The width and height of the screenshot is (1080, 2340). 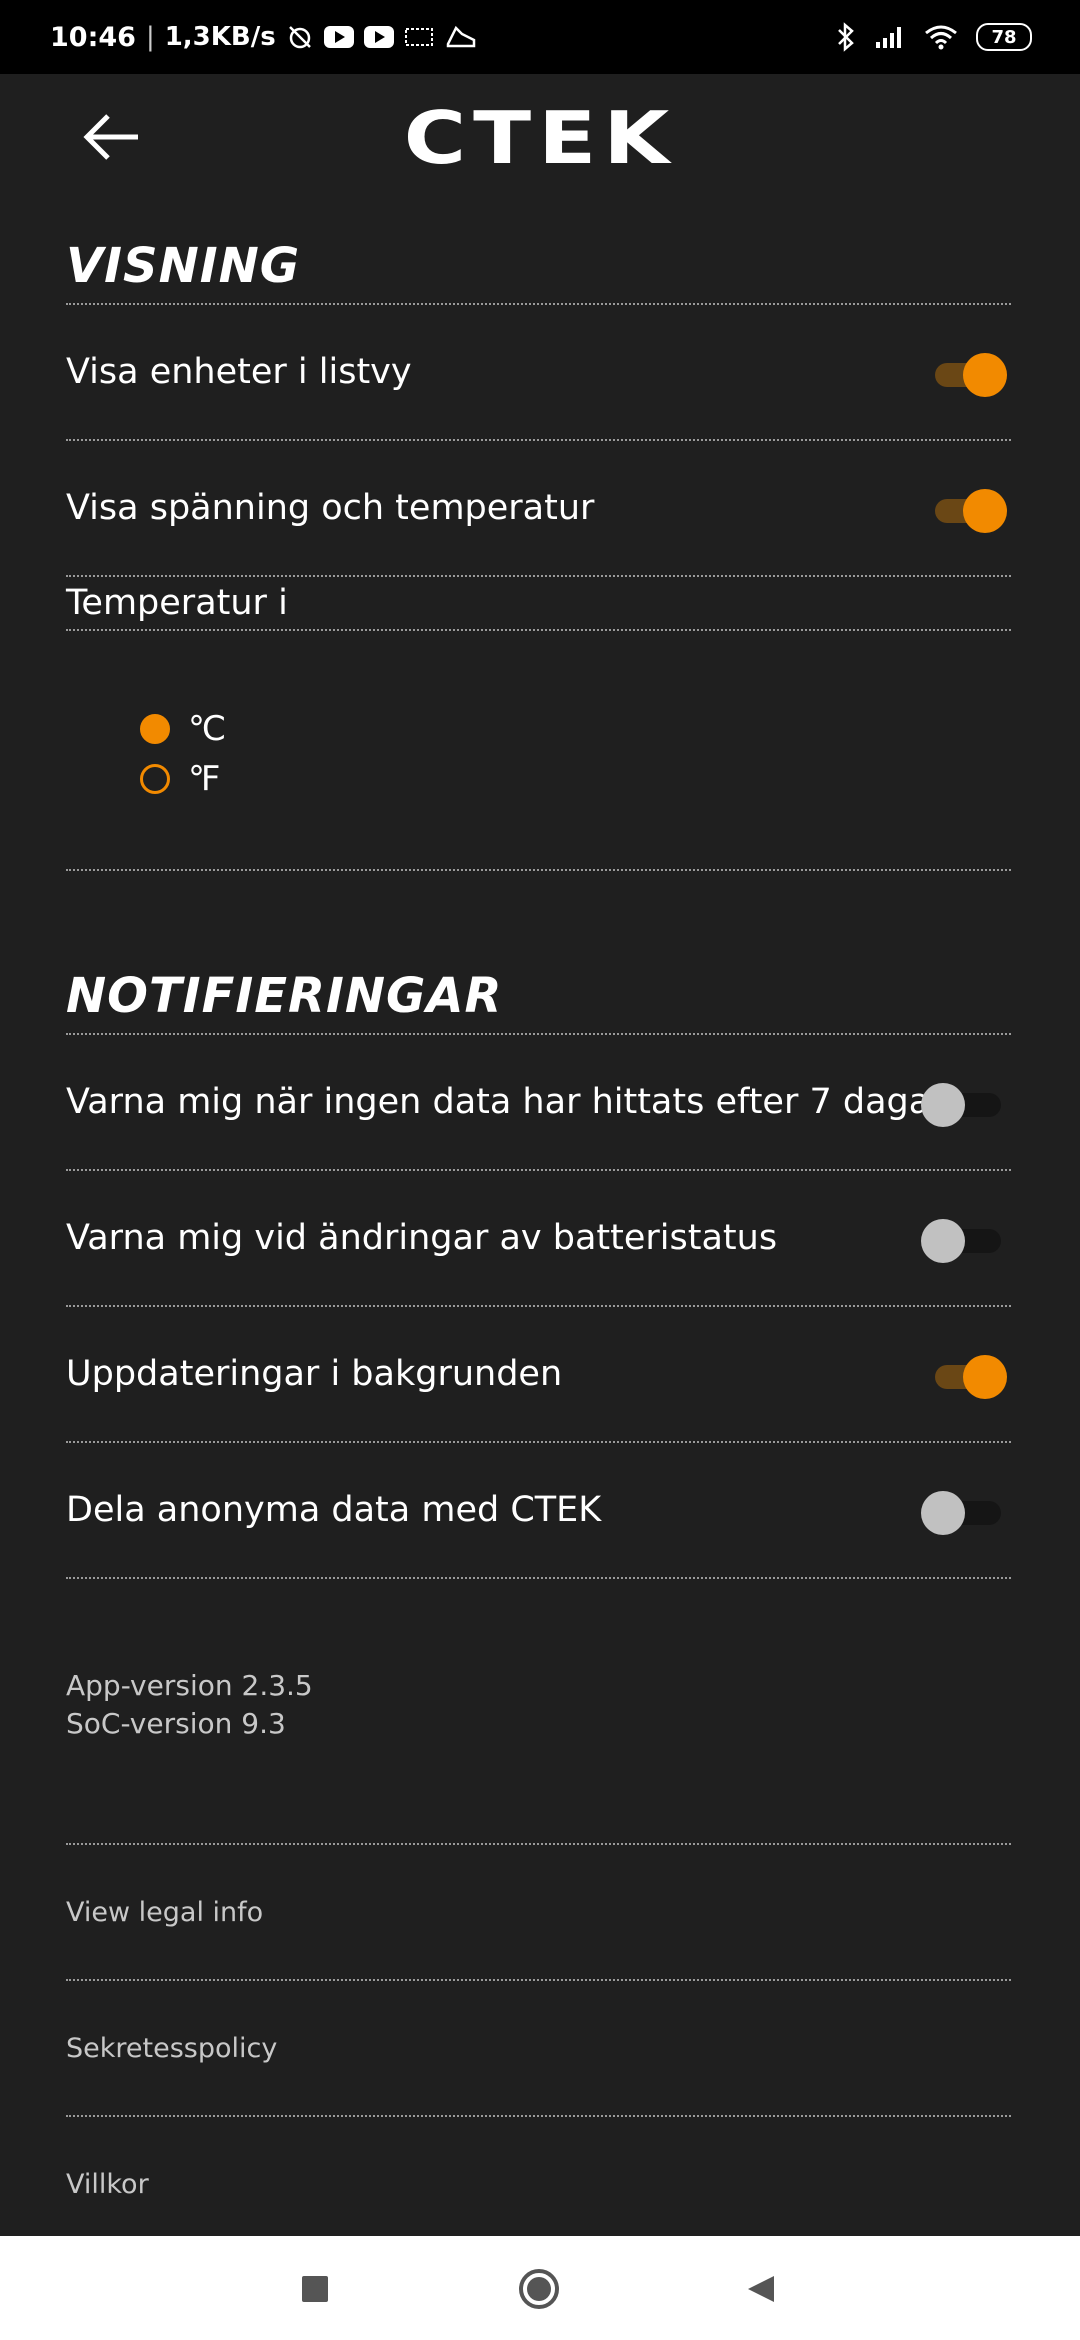 What do you see at coordinates (183, 266) in the screenshot?
I see `section-title-display: VISNING` at bounding box center [183, 266].